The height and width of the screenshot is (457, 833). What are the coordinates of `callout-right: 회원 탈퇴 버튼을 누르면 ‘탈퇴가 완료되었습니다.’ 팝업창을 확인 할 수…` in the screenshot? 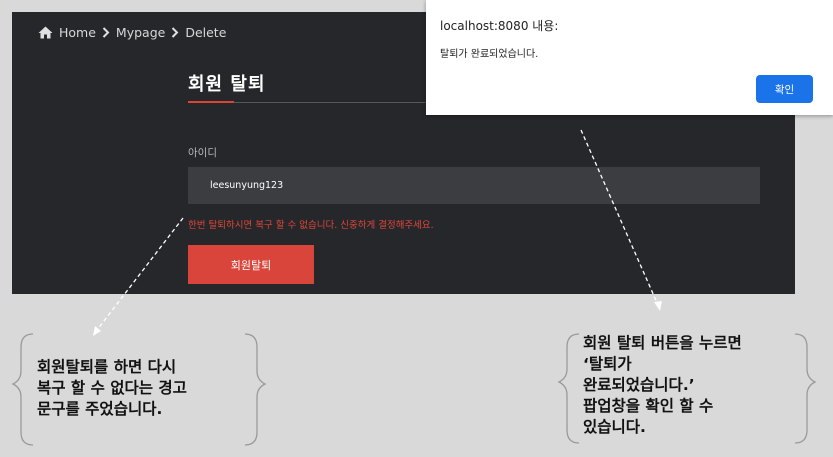 It's located at (662, 385).